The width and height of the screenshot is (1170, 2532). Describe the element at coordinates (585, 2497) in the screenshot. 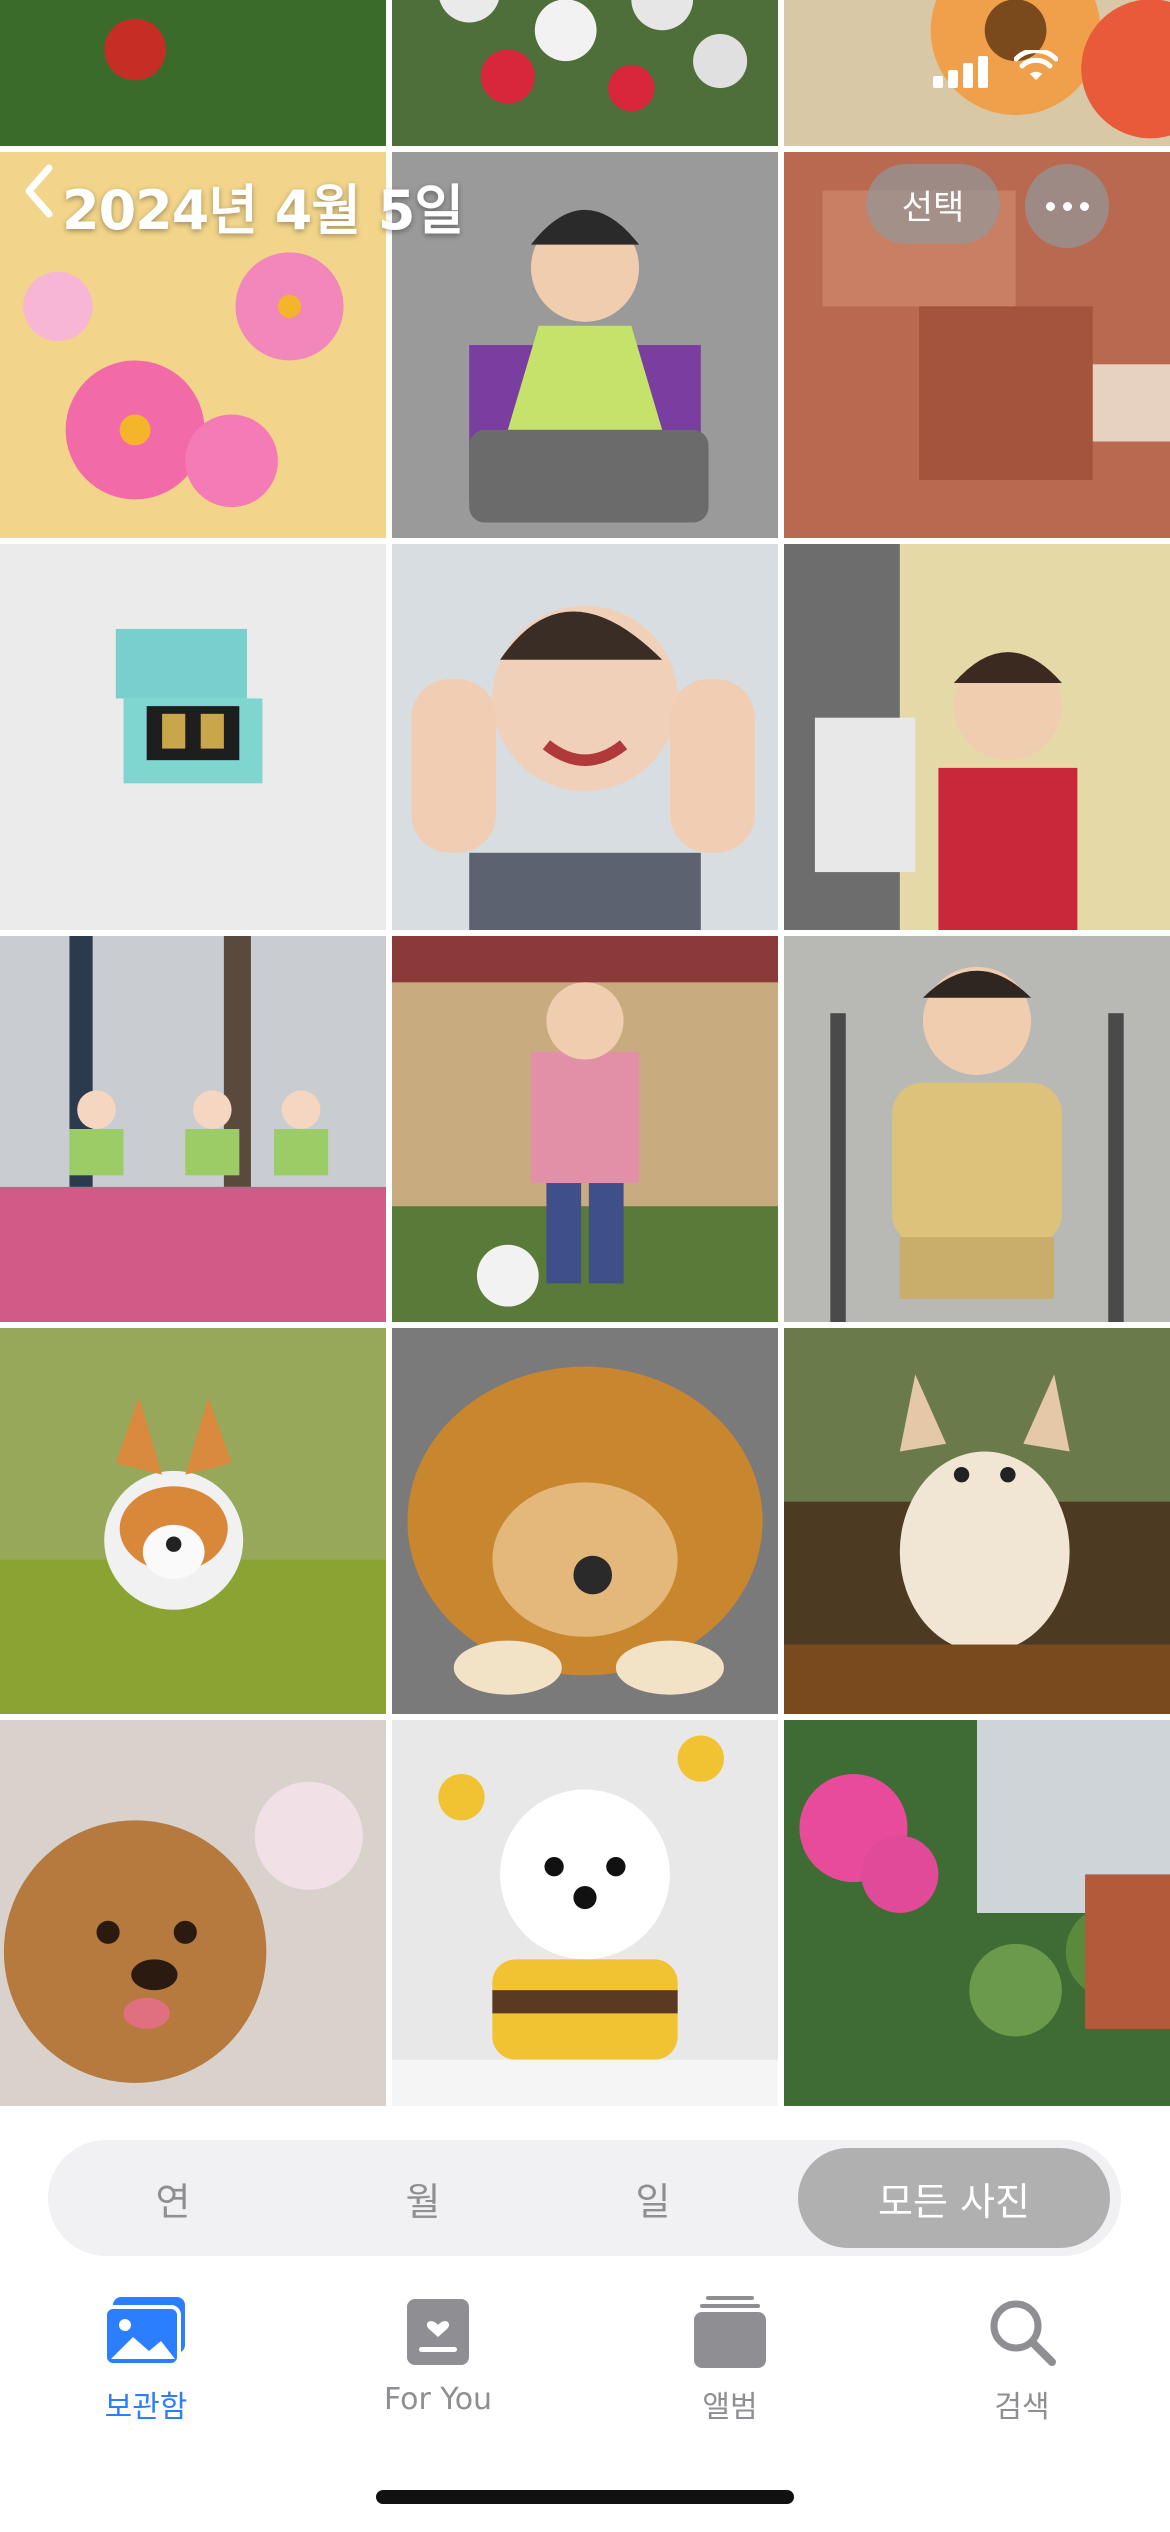

I see `home-indicator` at that location.